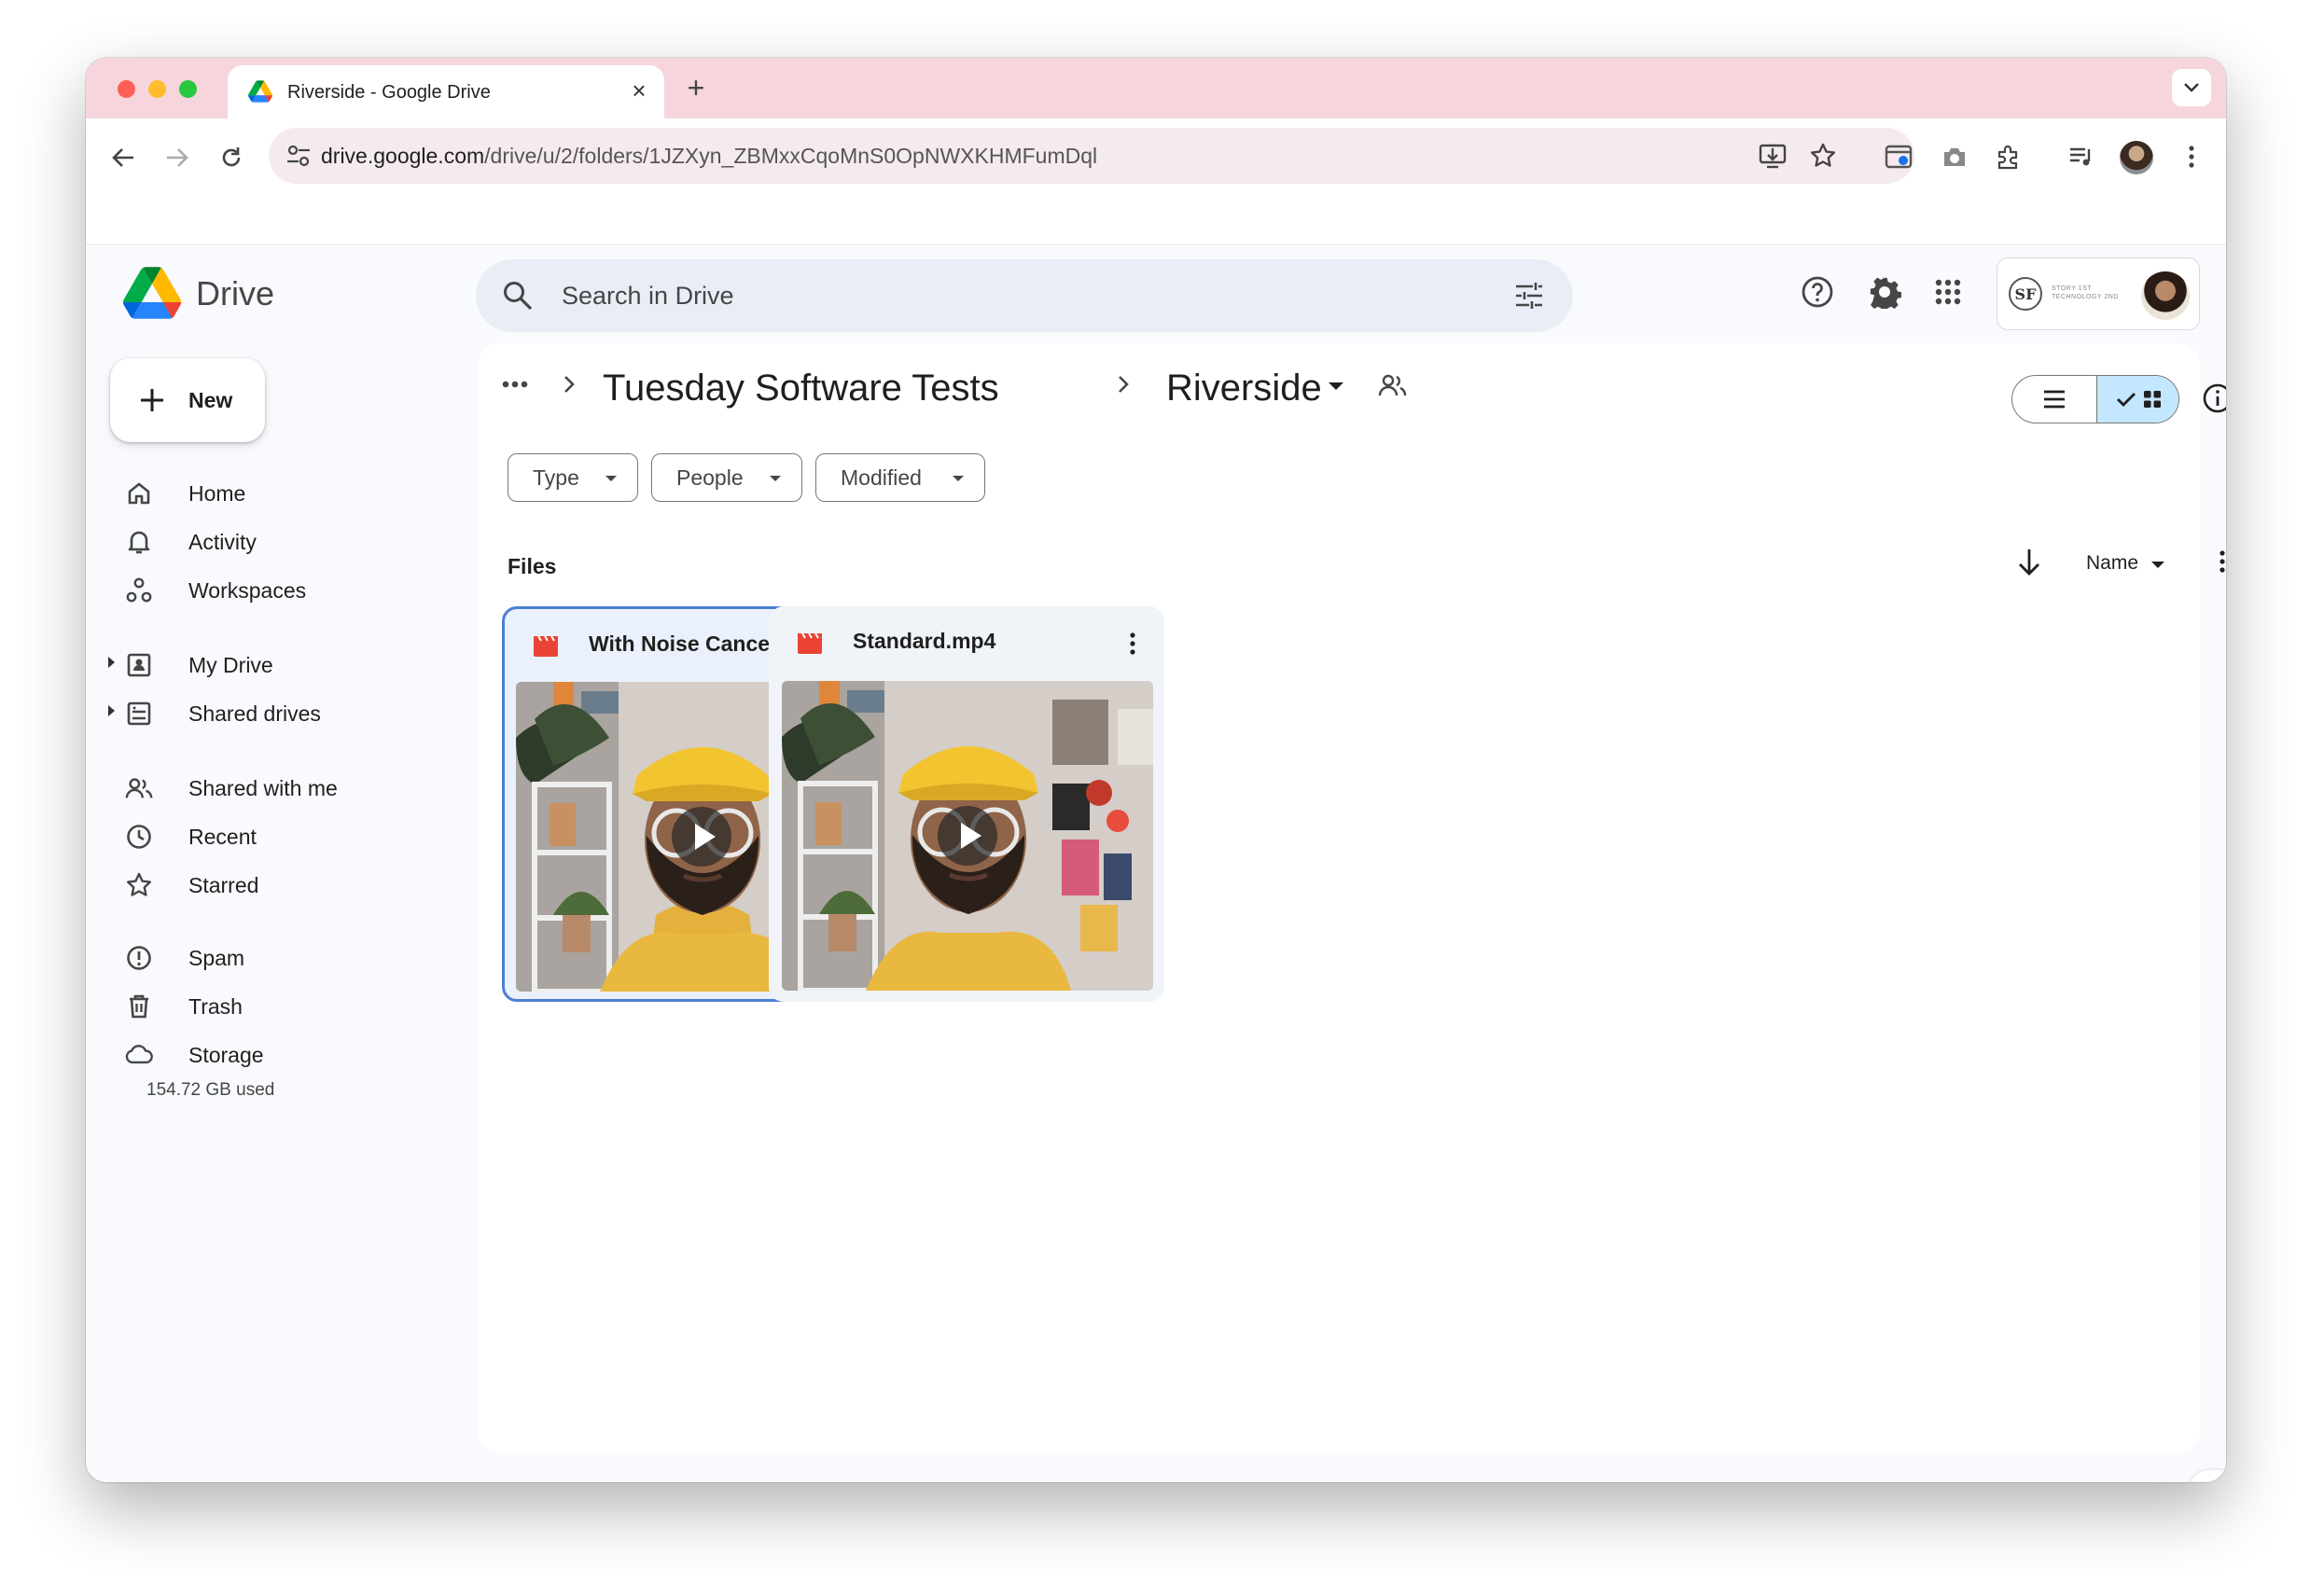 Image resolution: width=2310 pixels, height=1596 pixels. Describe the element at coordinates (696, 87) in the screenshot. I see `new-tab-button: +` at that location.